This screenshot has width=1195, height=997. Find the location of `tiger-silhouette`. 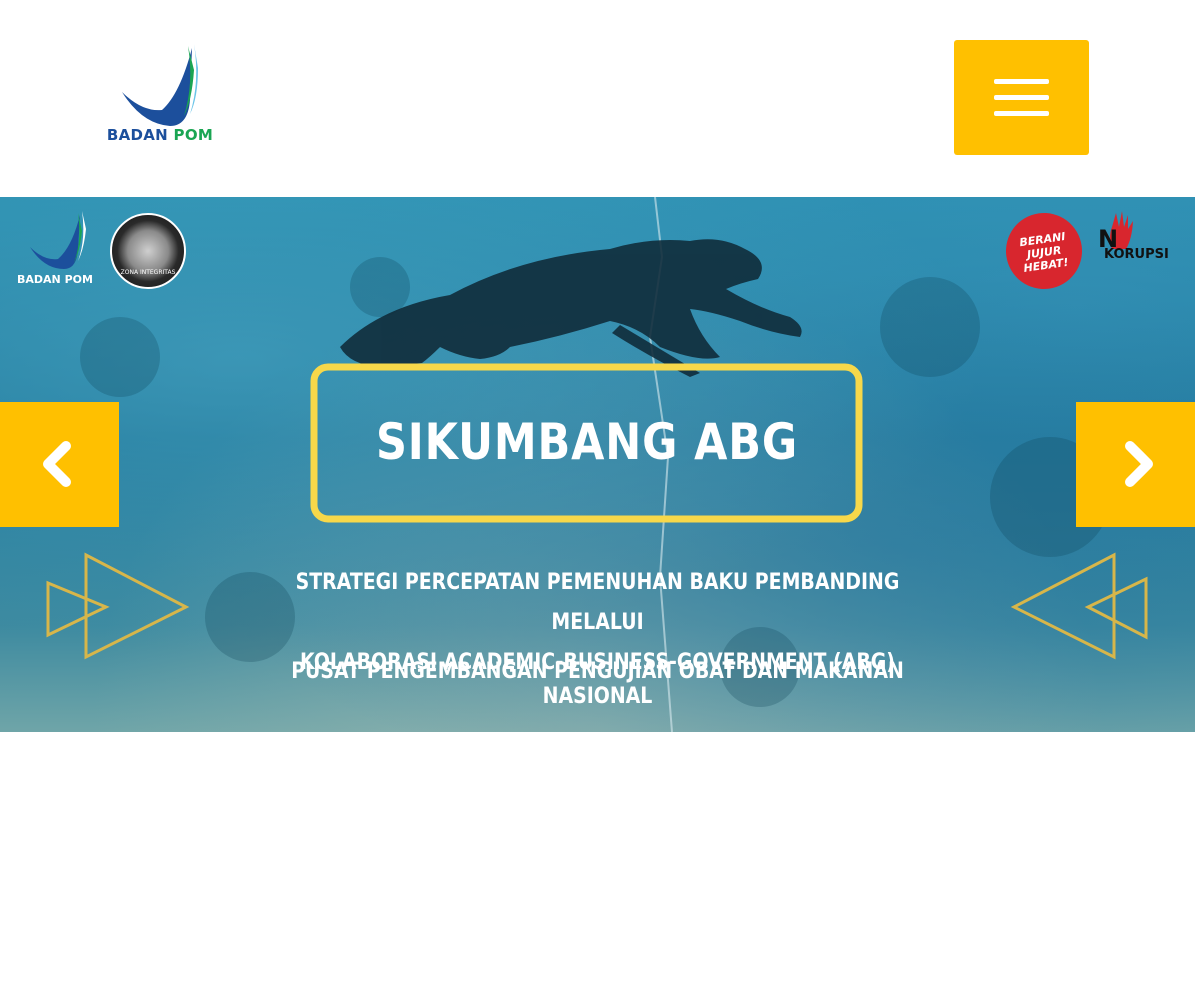

tiger-silhouette is located at coordinates (571, 308).